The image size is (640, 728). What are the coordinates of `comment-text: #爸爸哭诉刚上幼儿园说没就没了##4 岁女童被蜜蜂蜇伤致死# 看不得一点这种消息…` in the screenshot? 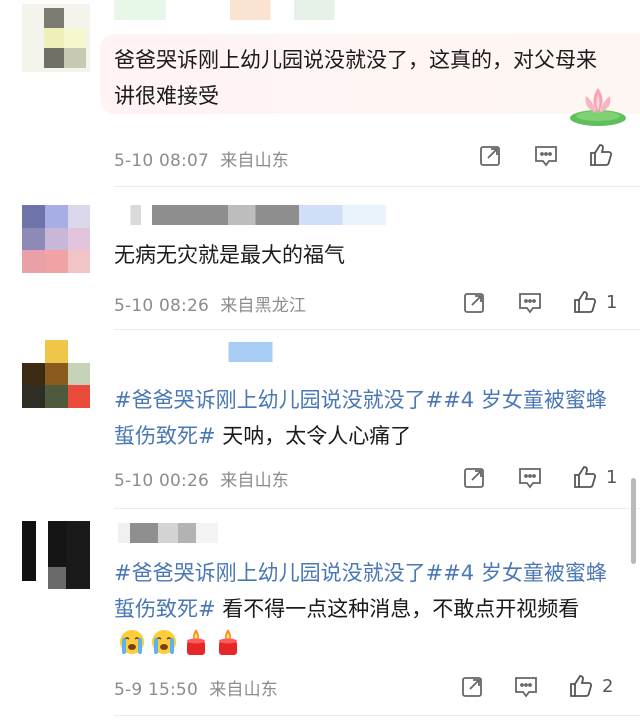 It's located at (364, 611).